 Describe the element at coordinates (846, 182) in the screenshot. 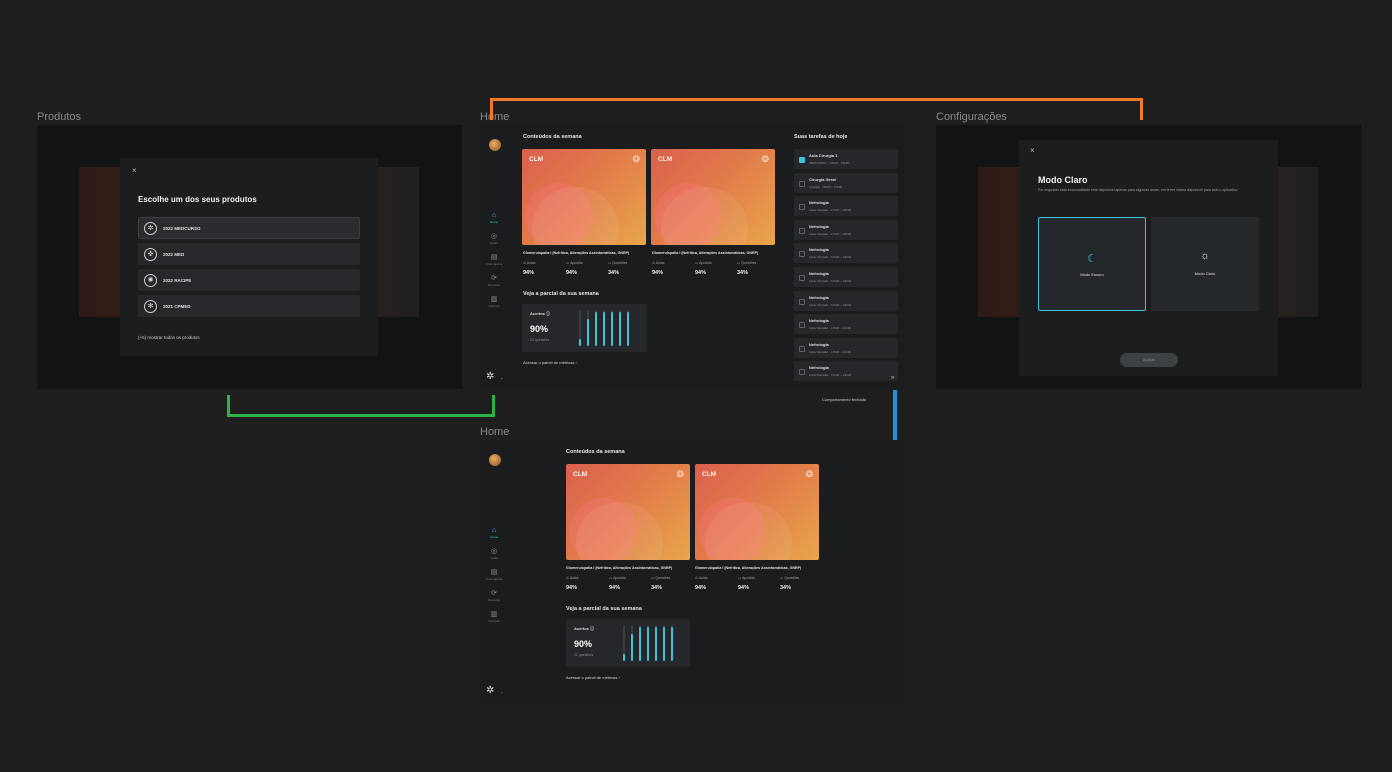

I see `task-item: Cirurgia Geral Cirurgia · 15h00 – 17h00` at that location.